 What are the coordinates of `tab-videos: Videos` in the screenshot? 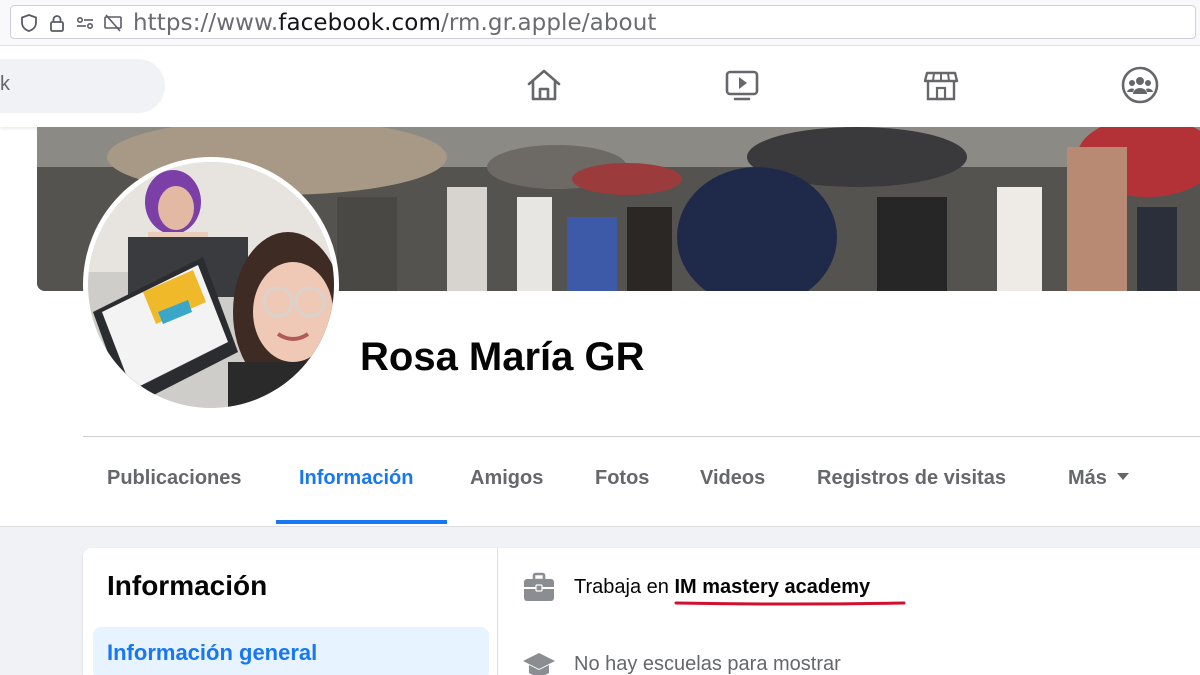 It's located at (732, 478).